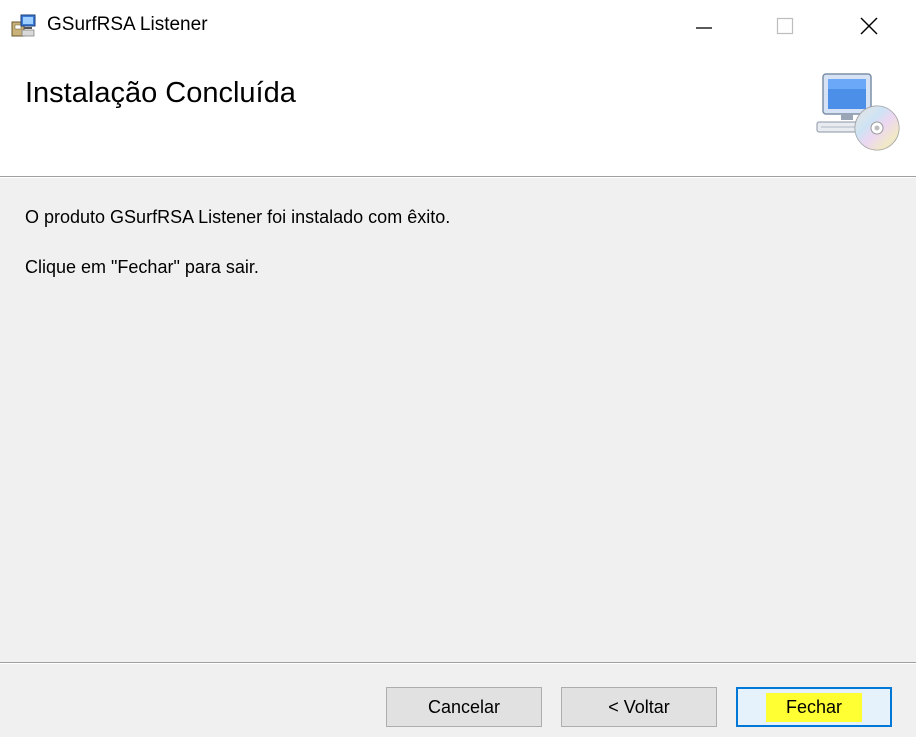  What do you see at coordinates (127, 24) in the screenshot?
I see `window-title: GSurfRSA Listener` at bounding box center [127, 24].